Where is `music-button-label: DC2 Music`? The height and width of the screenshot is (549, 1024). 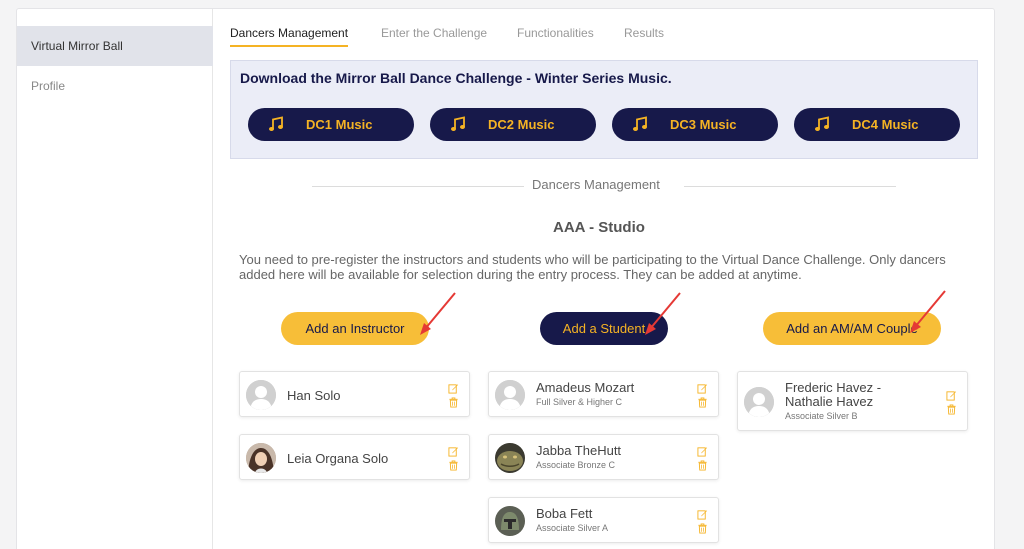
music-button-label: DC2 Music is located at coordinates (521, 124).